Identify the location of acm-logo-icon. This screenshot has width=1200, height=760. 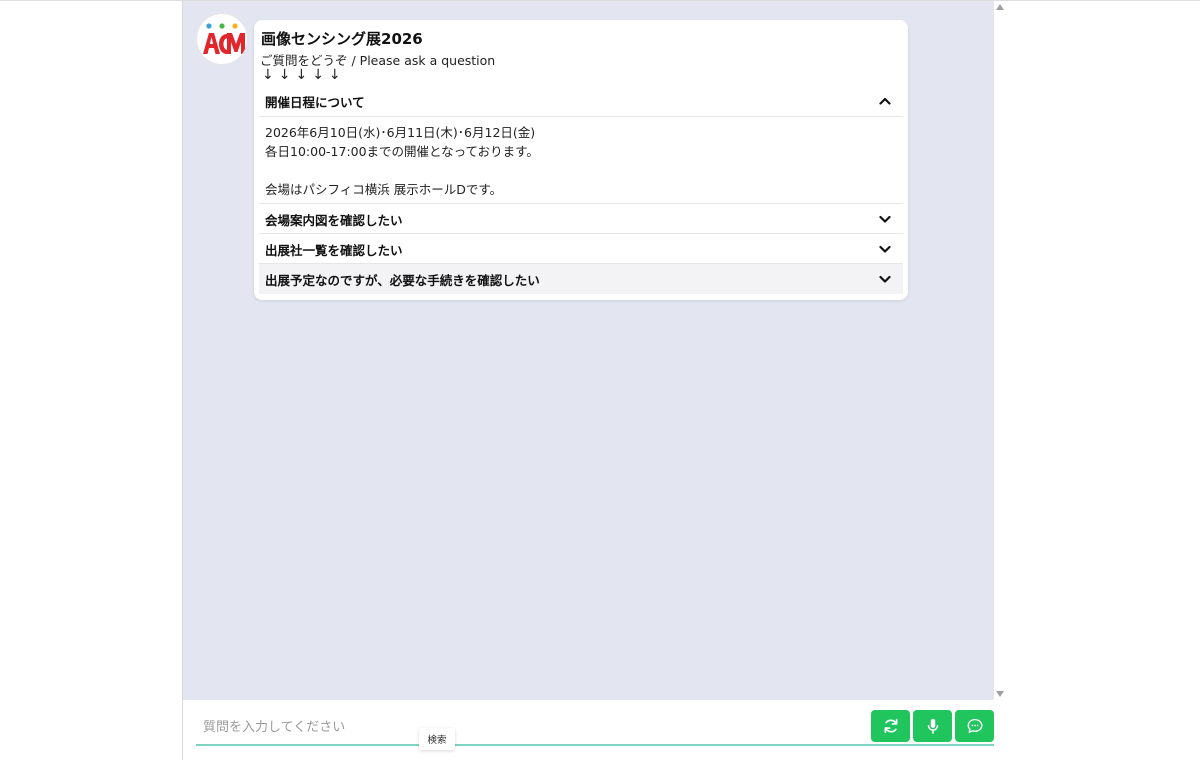
(224, 38).